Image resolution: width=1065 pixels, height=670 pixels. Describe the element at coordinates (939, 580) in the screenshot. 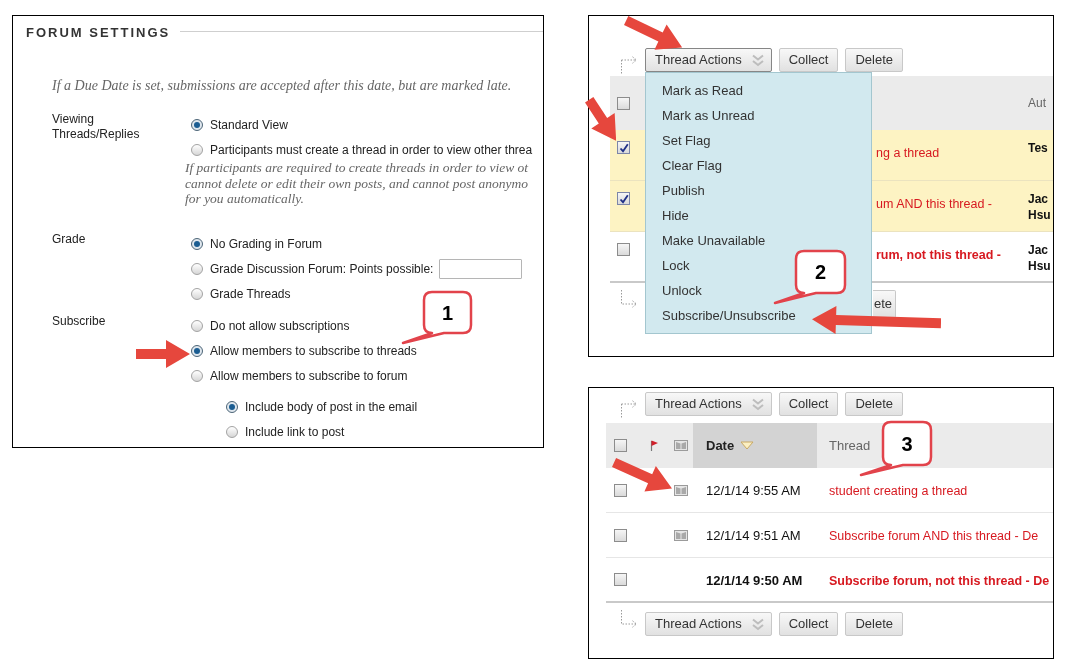

I see `thread-link: Subscribe forum, not this thread - De` at that location.